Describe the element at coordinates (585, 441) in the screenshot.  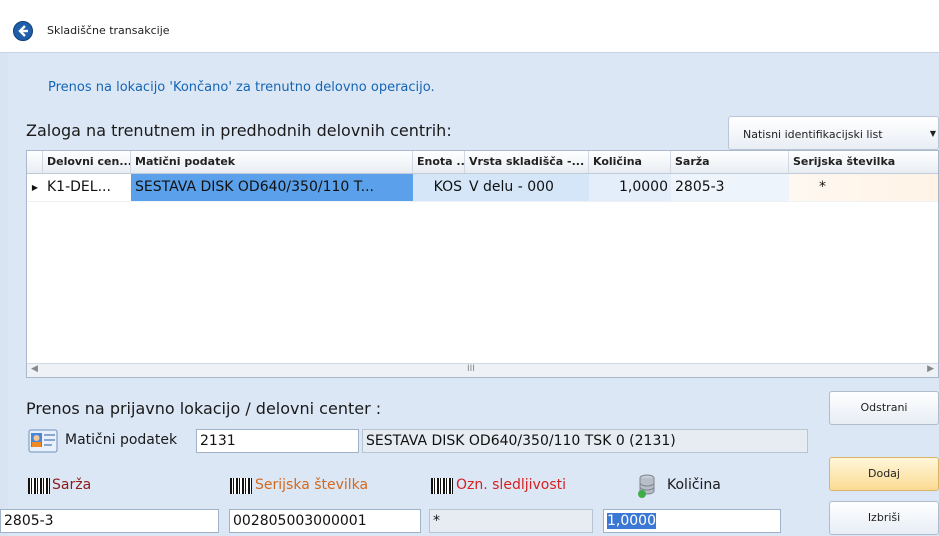
I see `item-name-field: SESTAVA DISK OD640/350/110 TSK 0 (2131)` at that location.